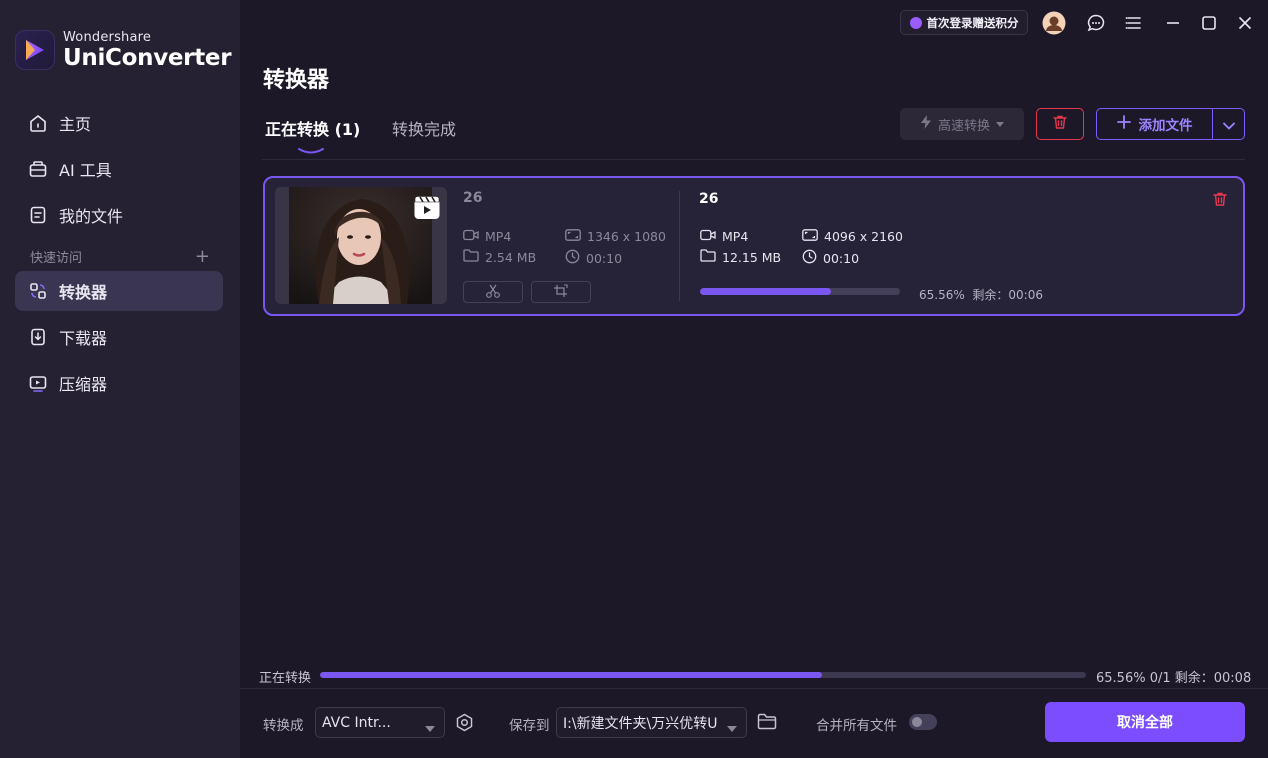 This screenshot has height=758, width=1268. I want to click on output-size: 12.15 MB, so click(740, 257).